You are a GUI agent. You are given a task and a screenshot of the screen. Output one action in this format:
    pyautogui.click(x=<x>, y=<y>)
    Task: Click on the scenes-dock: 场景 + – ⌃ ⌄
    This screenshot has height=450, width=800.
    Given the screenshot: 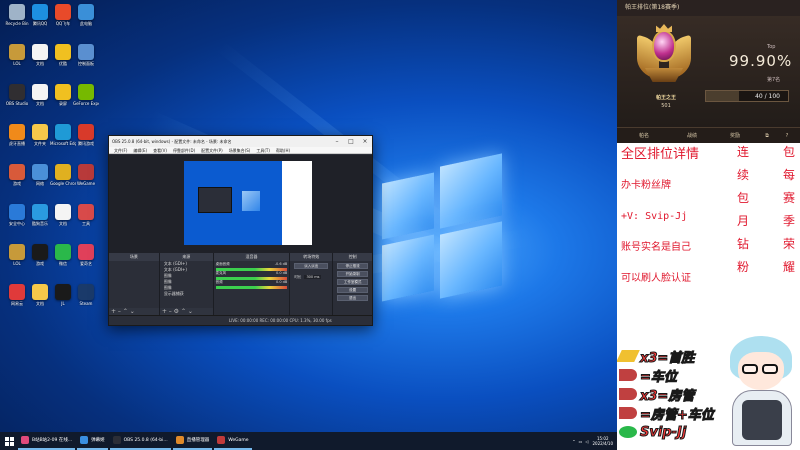 What is the action you would take?
    pyautogui.click(x=134, y=284)
    